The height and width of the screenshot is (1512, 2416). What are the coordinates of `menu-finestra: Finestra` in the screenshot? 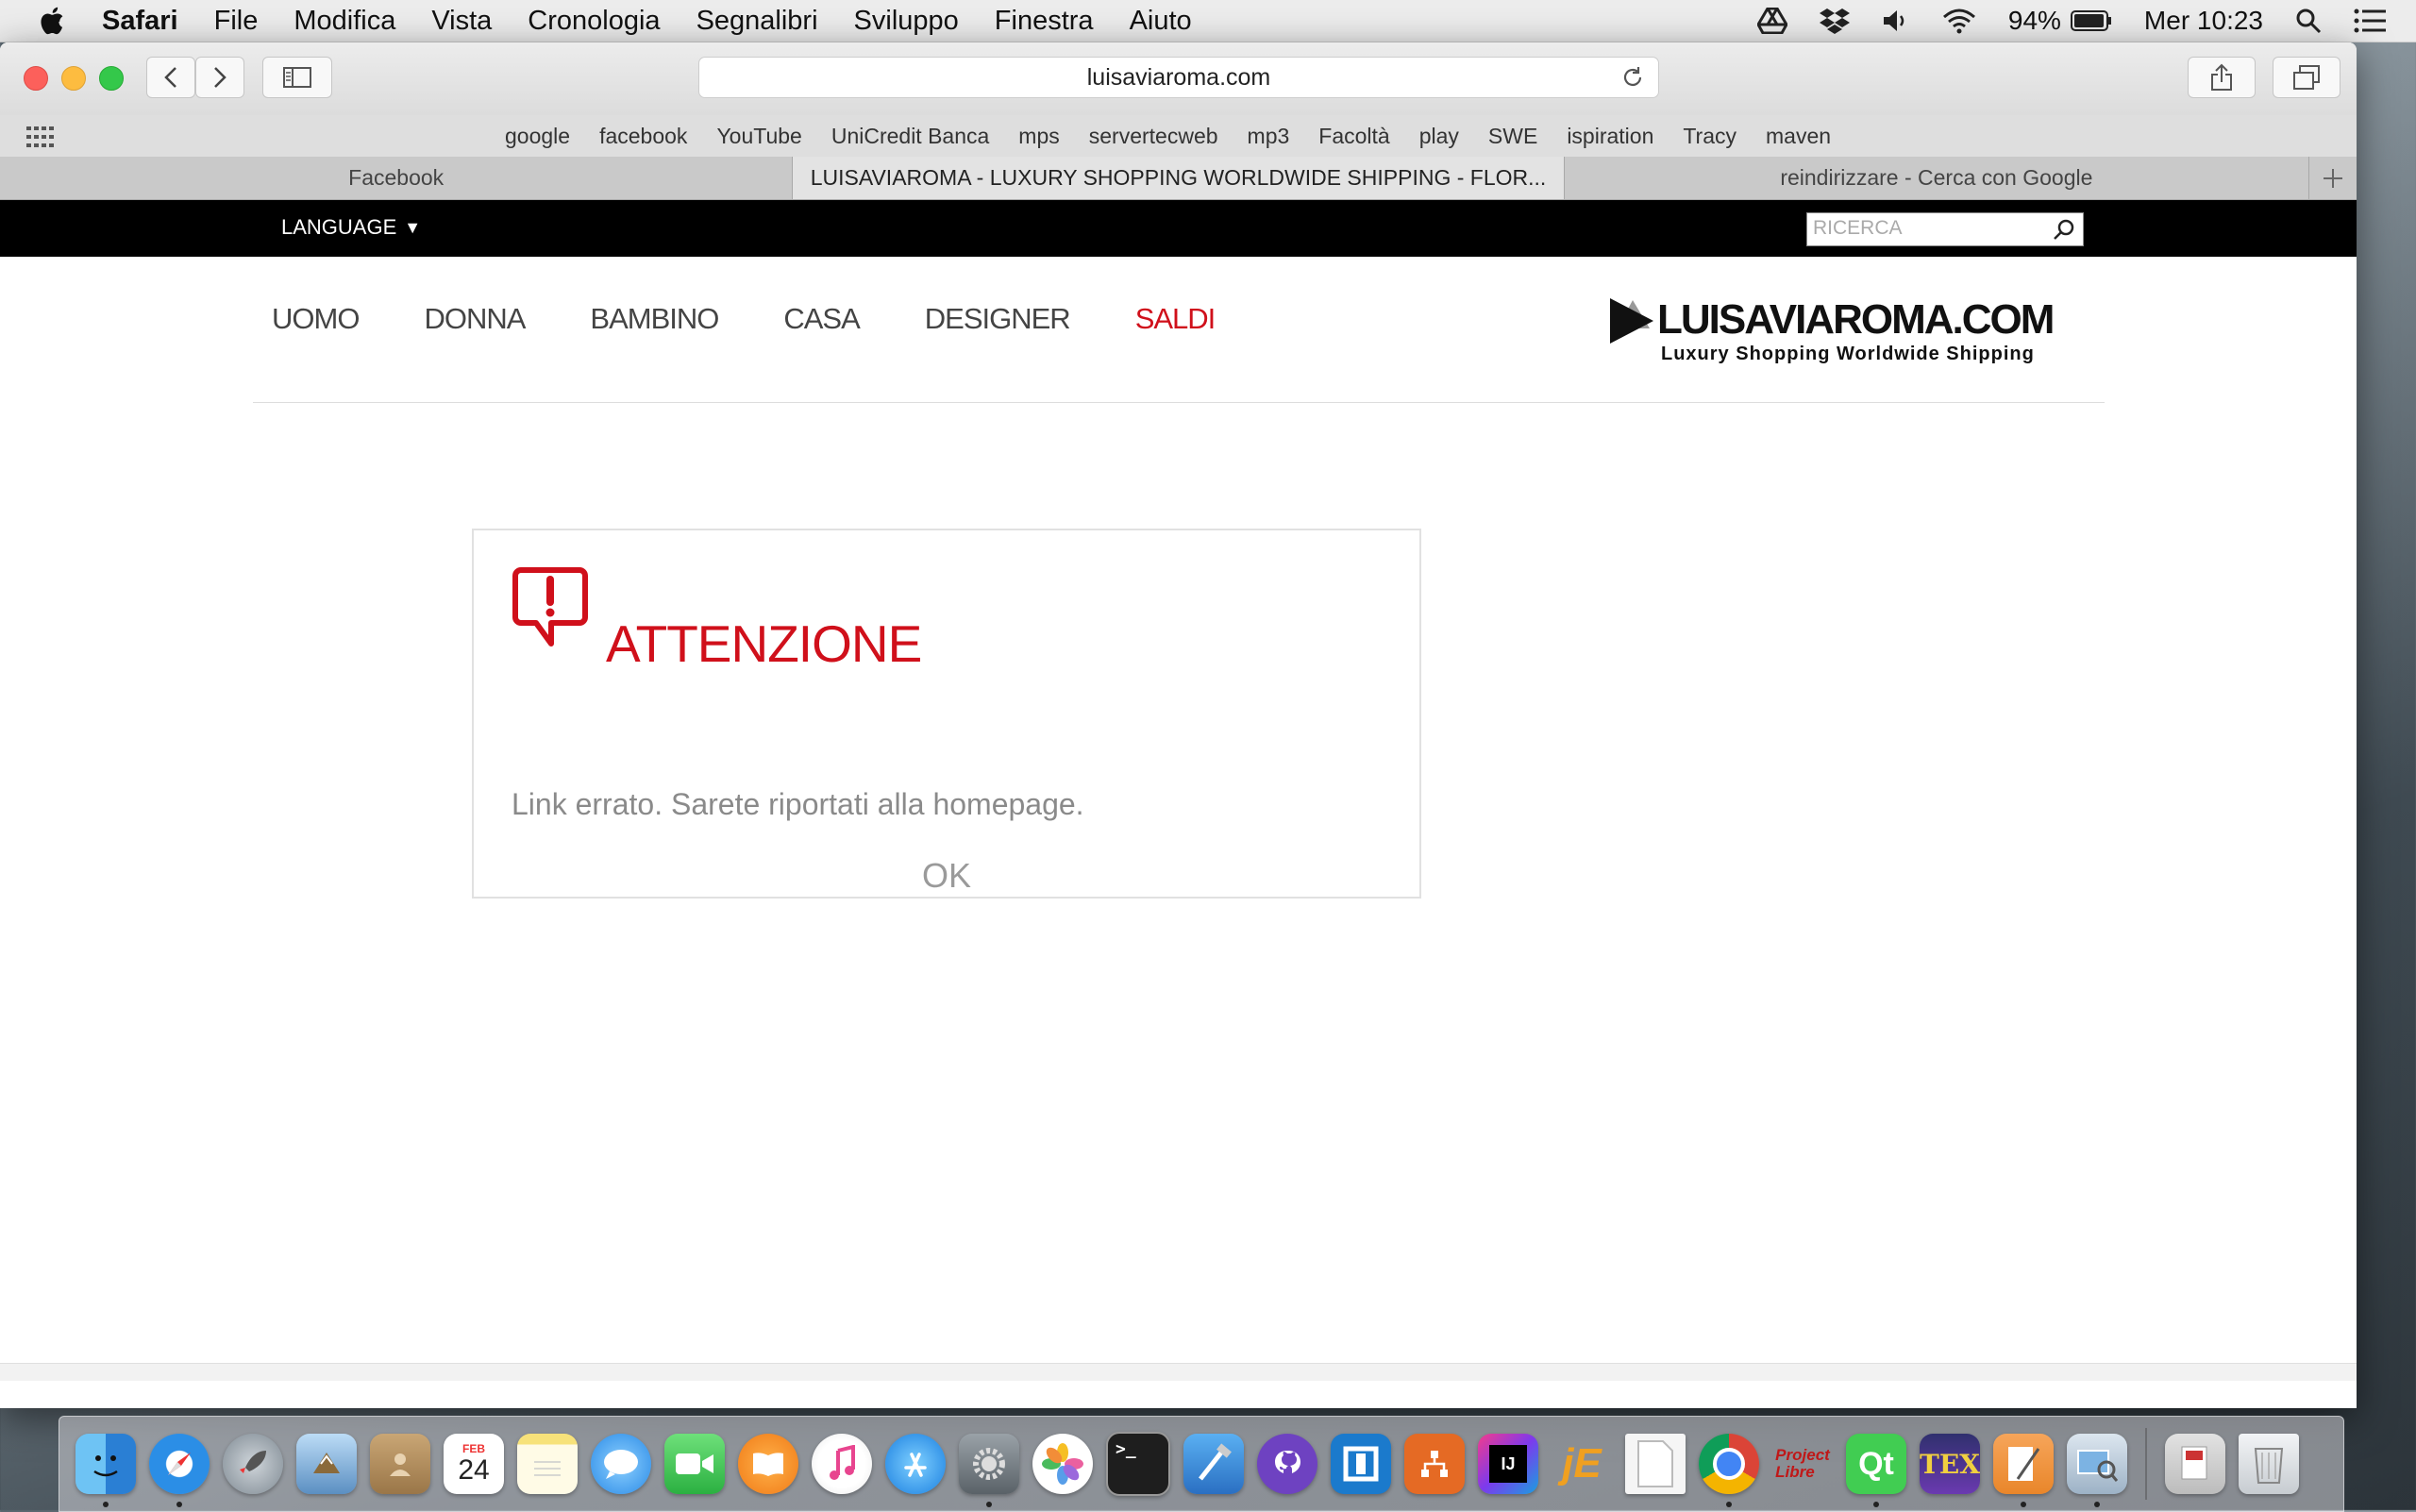 It's located at (1045, 21).